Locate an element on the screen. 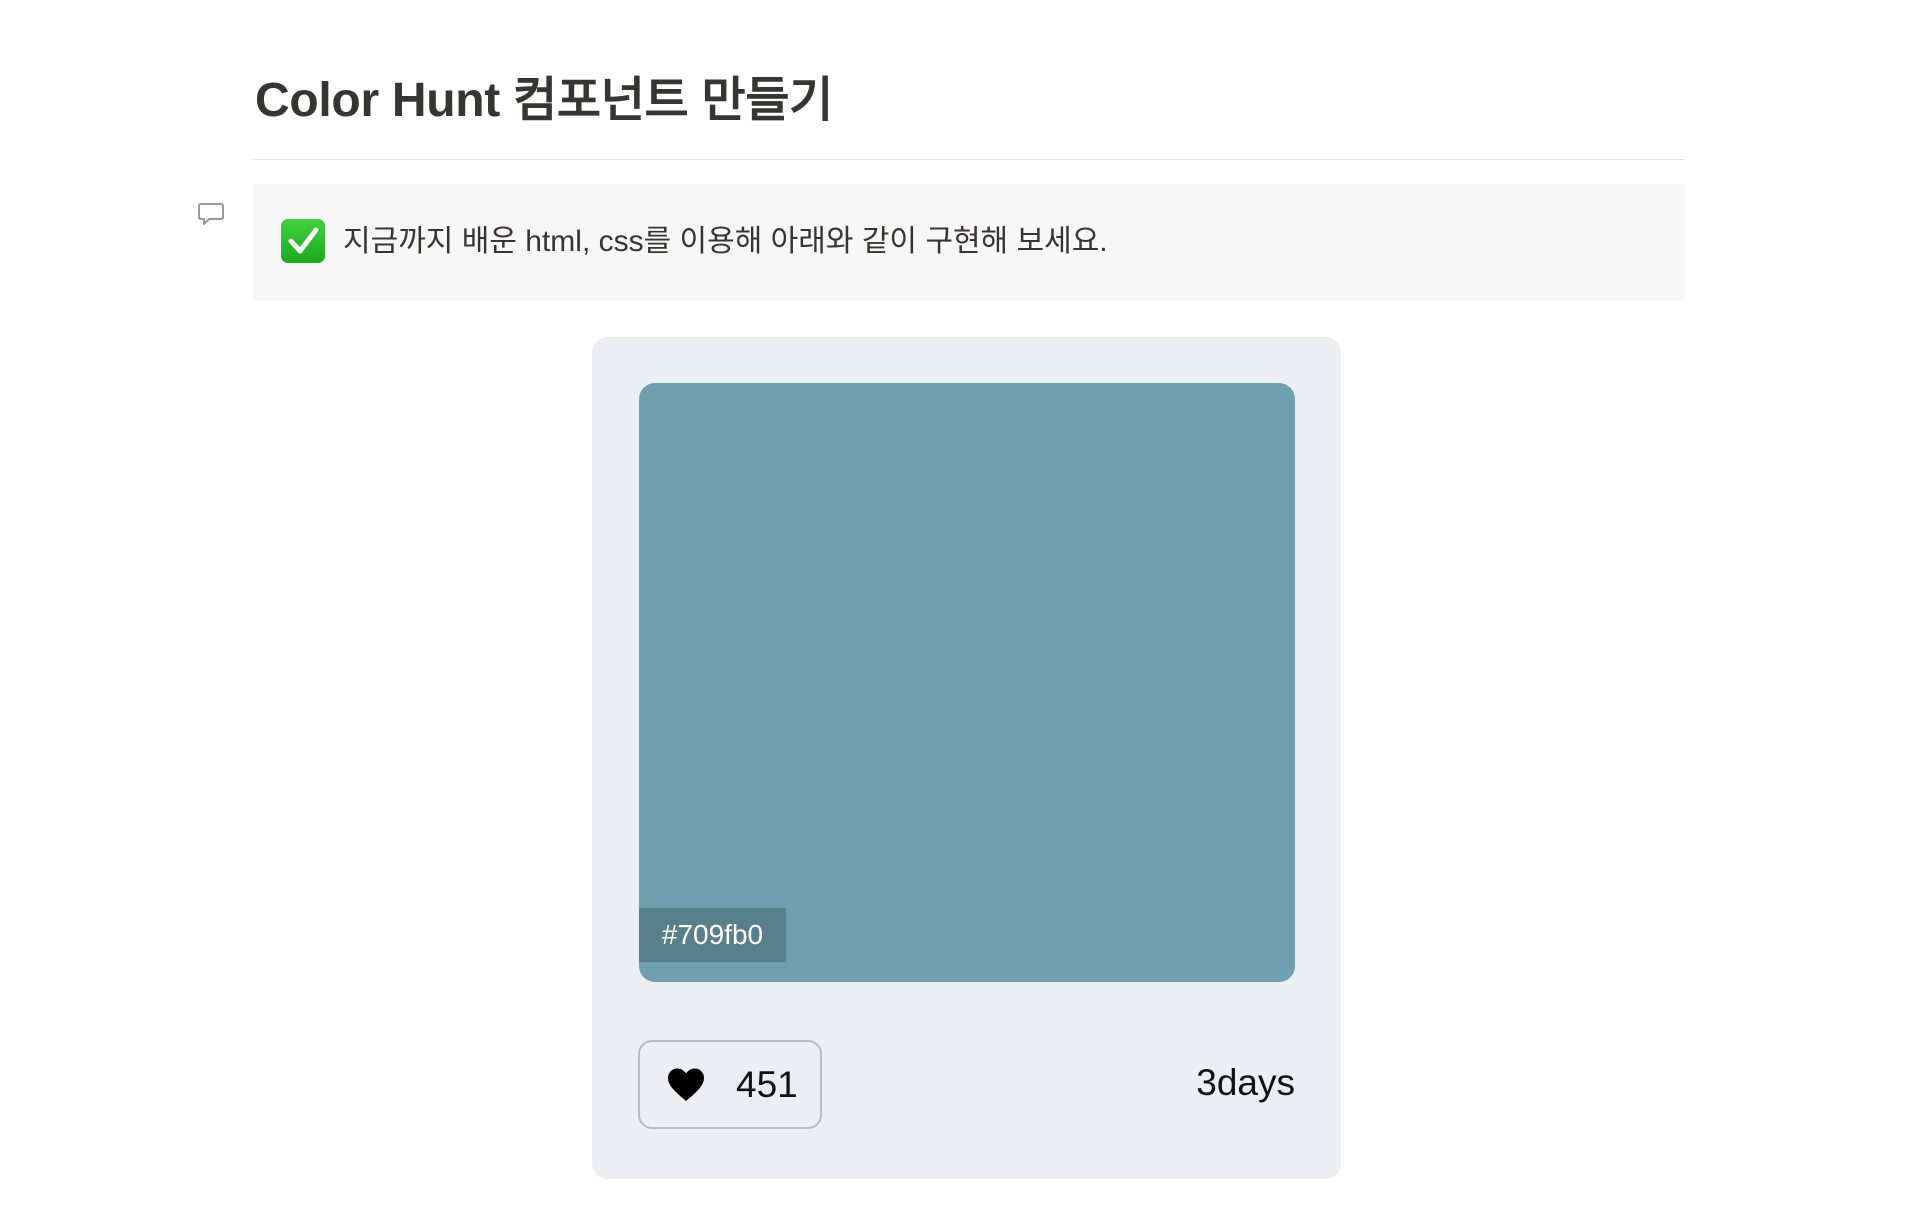 The width and height of the screenshot is (1914, 1206). date-label: 3days is located at coordinates (1245, 1082).